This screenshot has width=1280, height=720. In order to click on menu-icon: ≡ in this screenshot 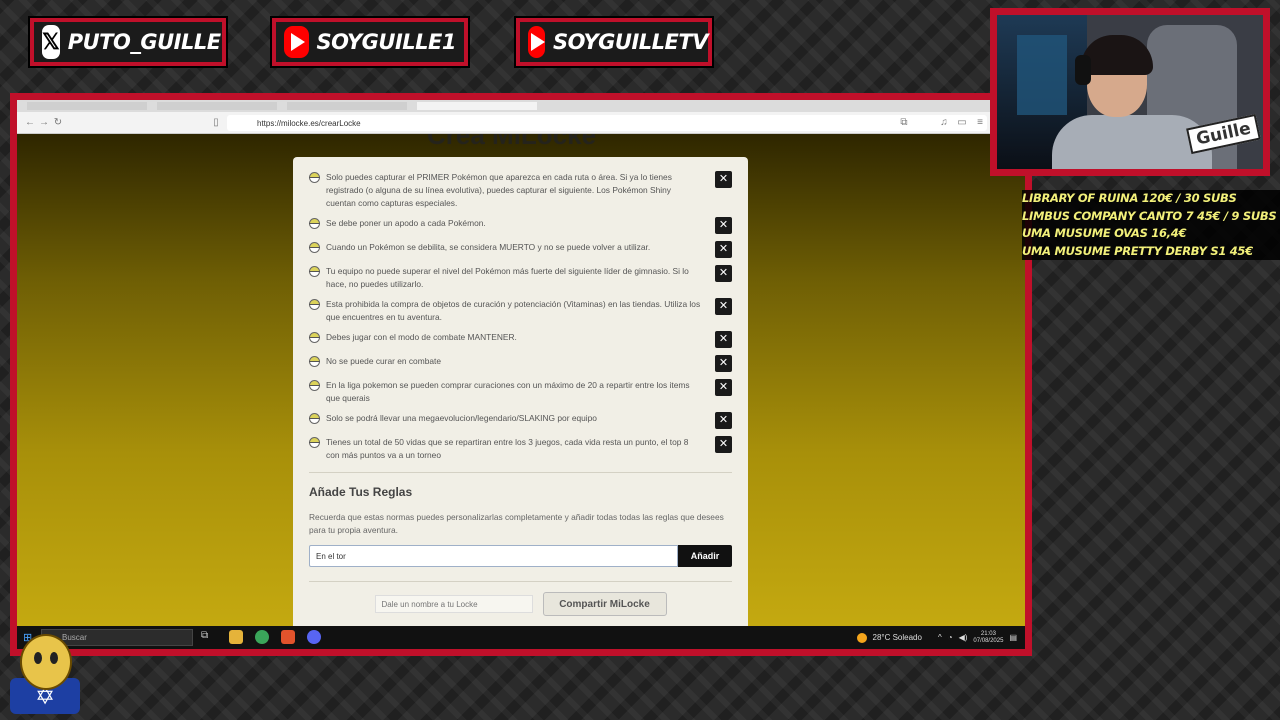, I will do `click(980, 122)`.